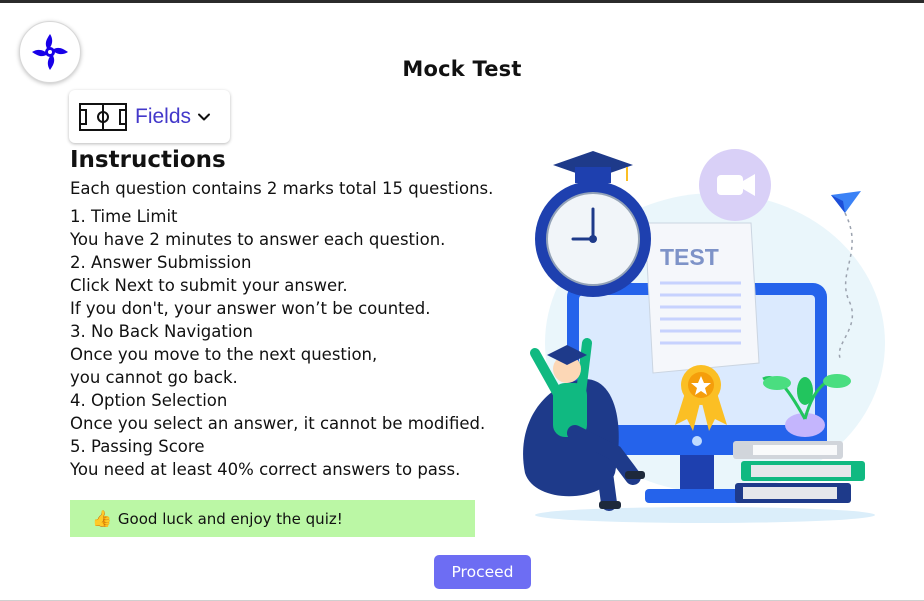 This screenshot has width=924, height=601. Describe the element at coordinates (462, 69) in the screenshot. I see `page-title: Mock Test` at that location.